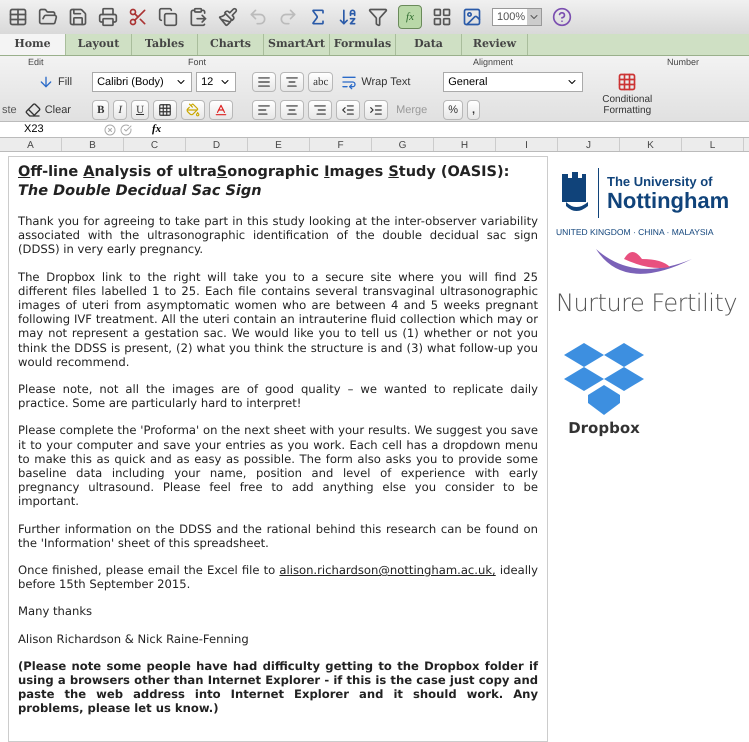 Image resolution: width=749 pixels, height=742 pixels. I want to click on nurture-fertility-logo-text: Nurture Fertility, so click(647, 303).